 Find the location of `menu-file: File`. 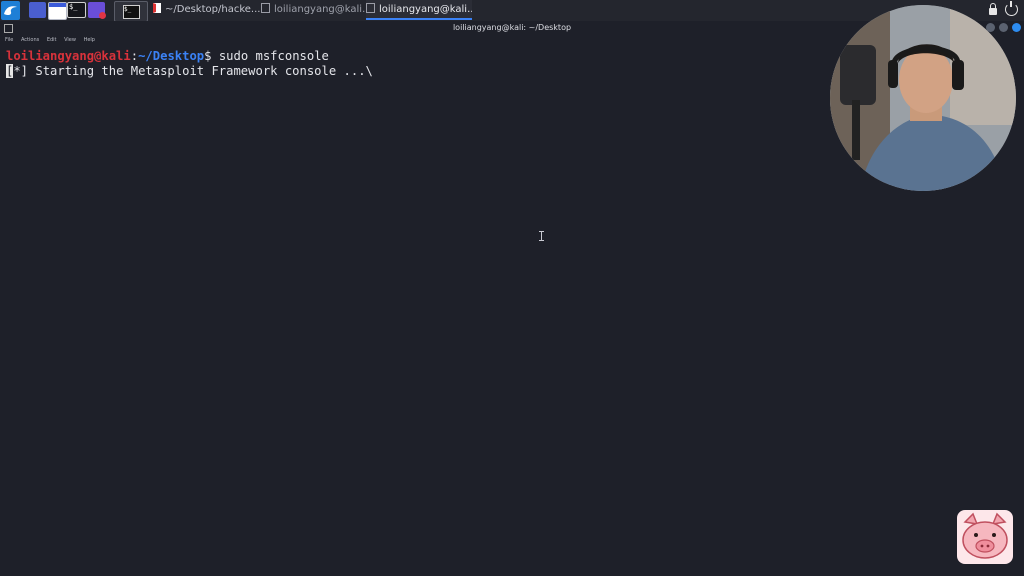

menu-file: File is located at coordinates (9, 40).